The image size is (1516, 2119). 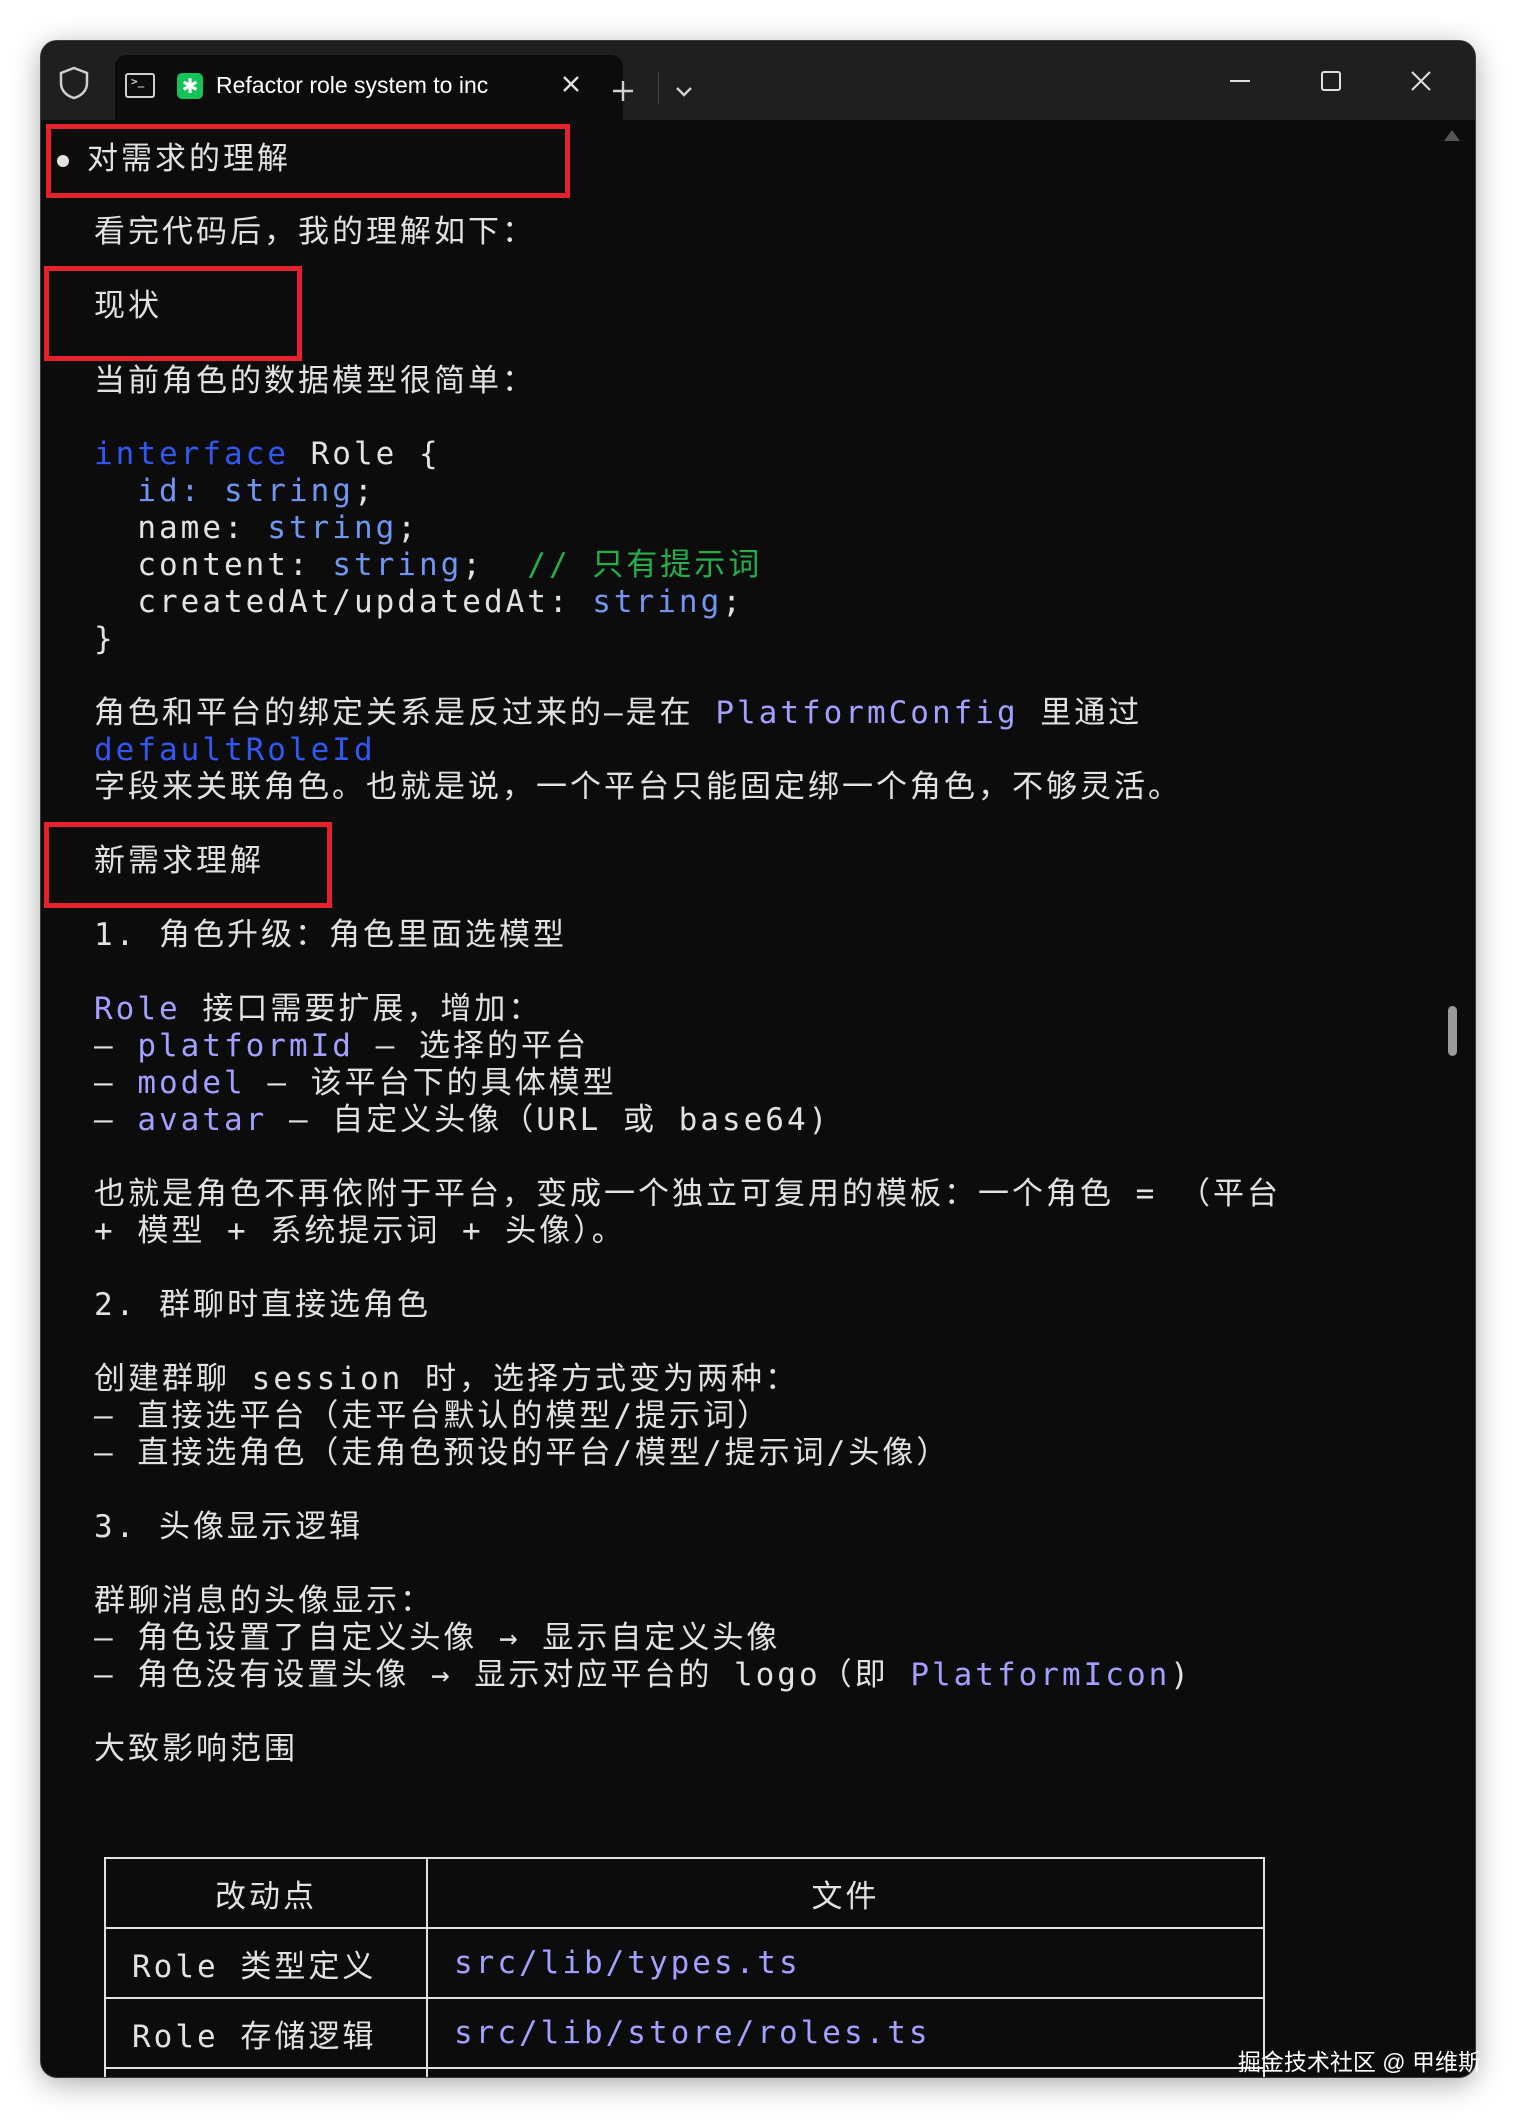 I want to click on item1-summary-2: + 模型 + 系统提示词 + 头像）。, so click(x=360, y=1231).